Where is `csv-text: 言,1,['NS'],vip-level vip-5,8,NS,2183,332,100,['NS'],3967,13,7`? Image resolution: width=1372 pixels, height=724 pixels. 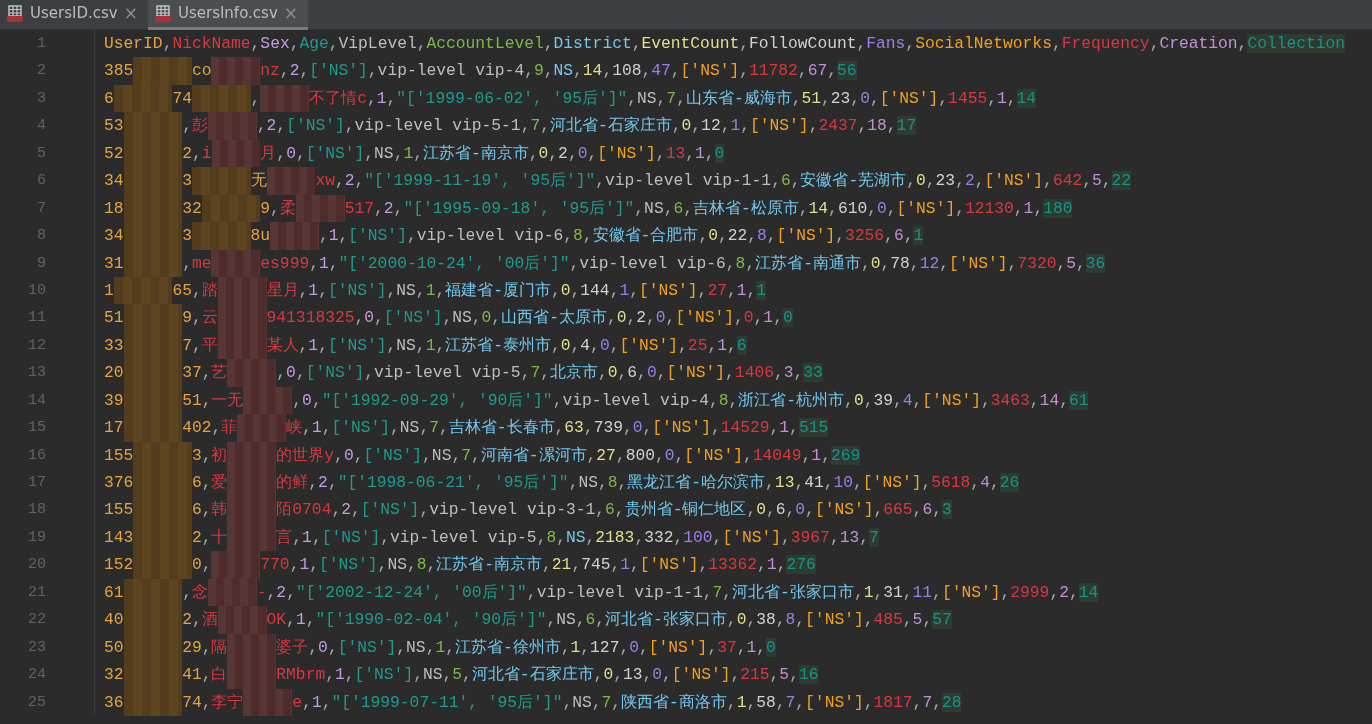
csv-text: 言,1,['NS'],vip-level vip-5,8,NS,2183,332,100,['NS'],3967,13,7 is located at coordinates (577, 537).